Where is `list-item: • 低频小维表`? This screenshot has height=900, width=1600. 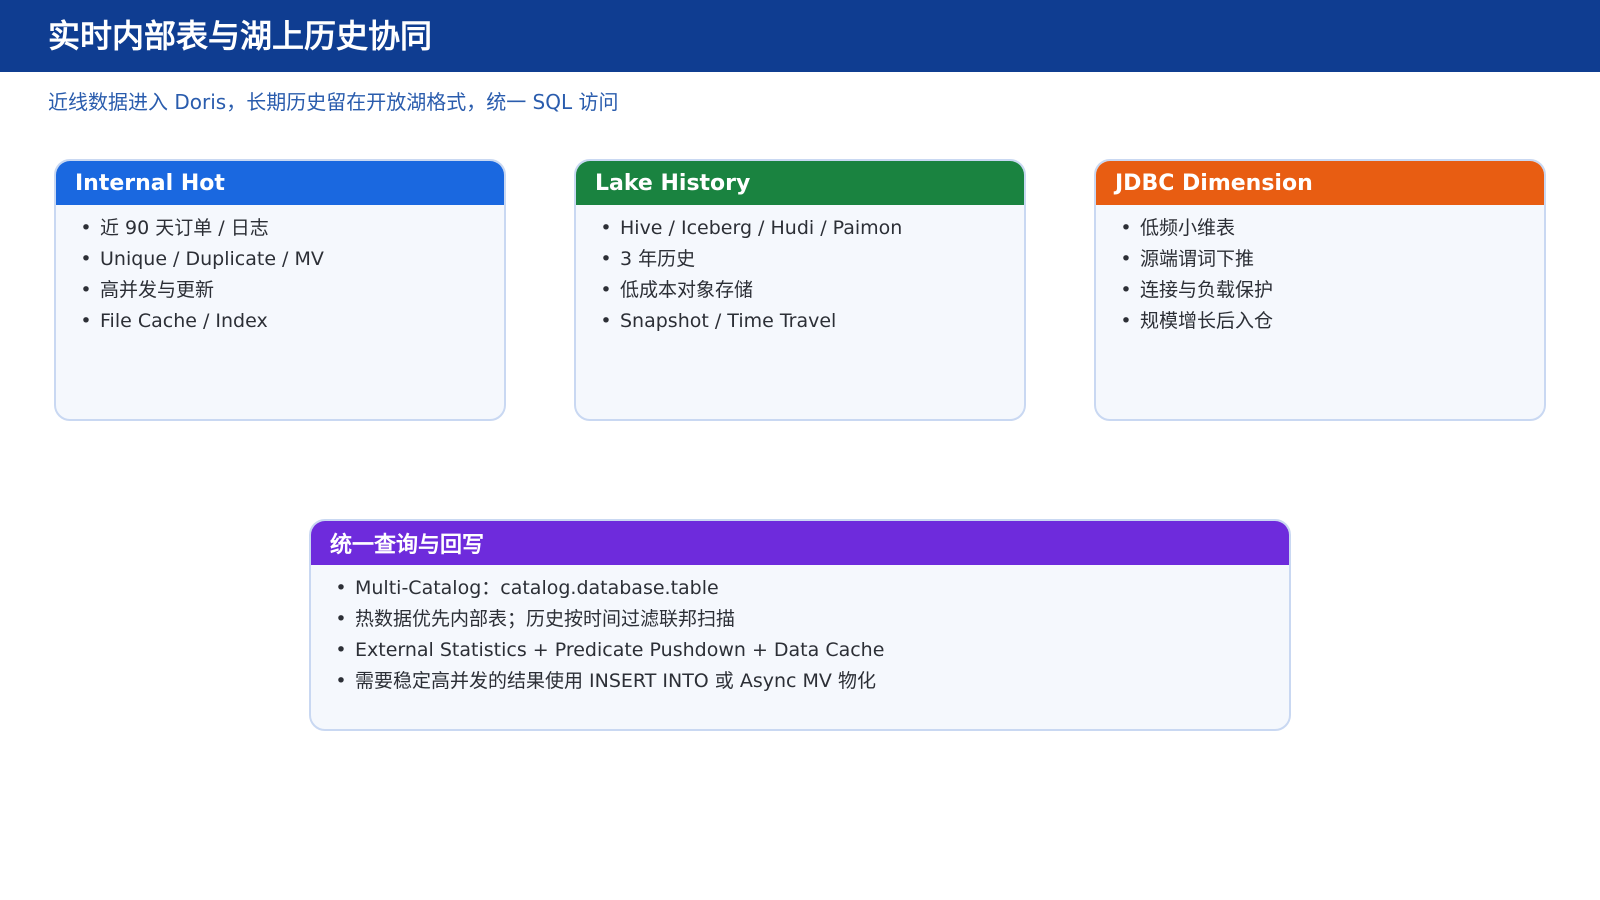 list-item: • 低频小维表 is located at coordinates (1178, 228).